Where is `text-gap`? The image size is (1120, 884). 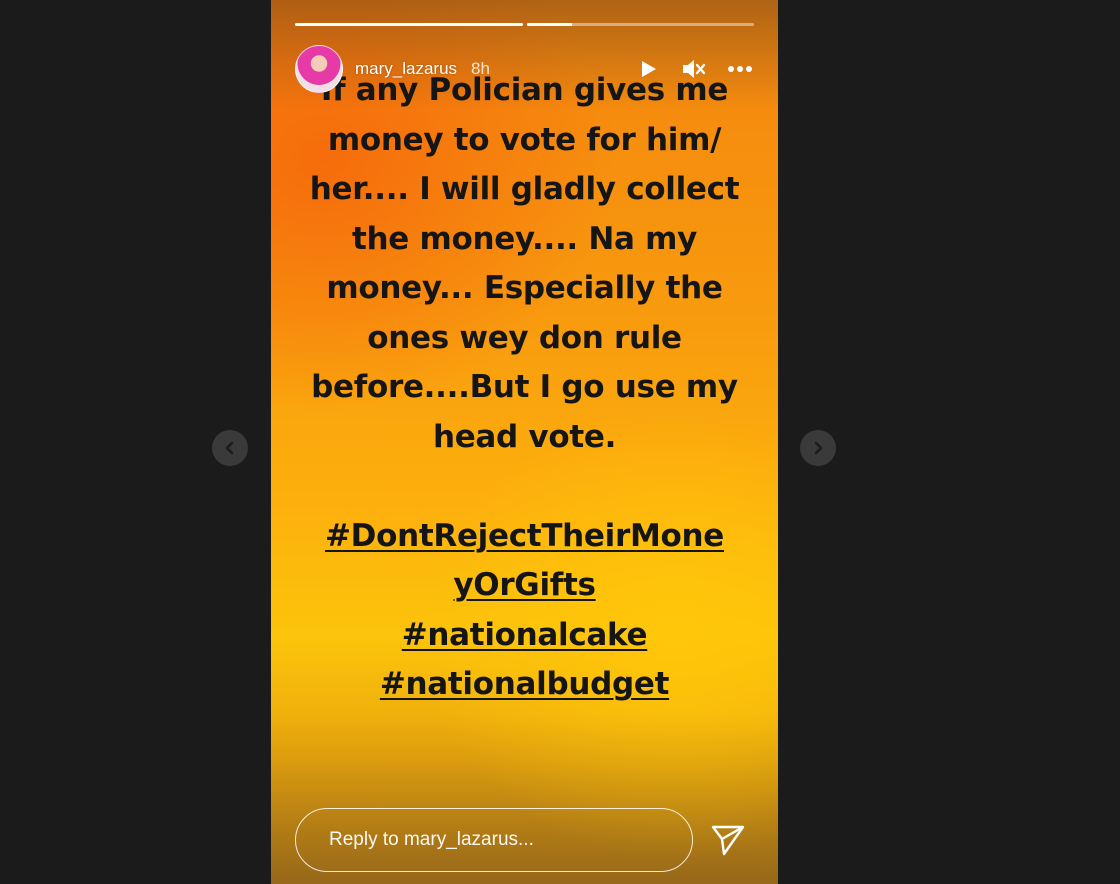 text-gap is located at coordinates (524, 487).